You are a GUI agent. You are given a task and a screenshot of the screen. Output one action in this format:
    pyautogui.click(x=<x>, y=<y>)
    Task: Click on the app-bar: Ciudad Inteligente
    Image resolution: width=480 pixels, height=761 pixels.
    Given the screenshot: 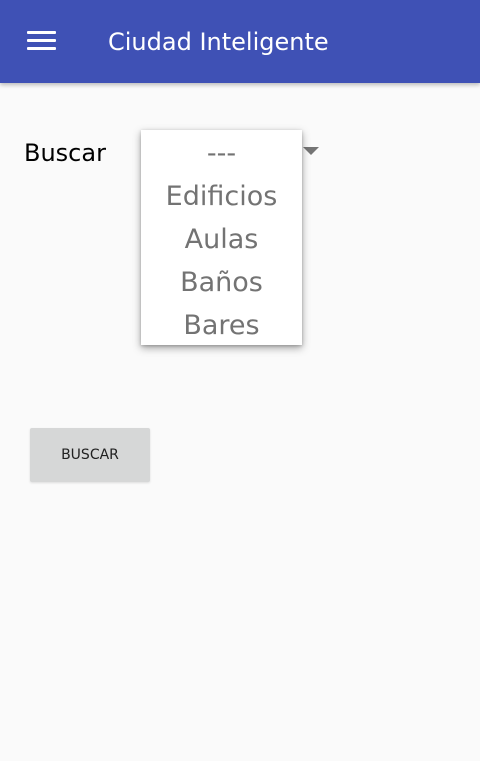 What is the action you would take?
    pyautogui.click(x=240, y=41)
    